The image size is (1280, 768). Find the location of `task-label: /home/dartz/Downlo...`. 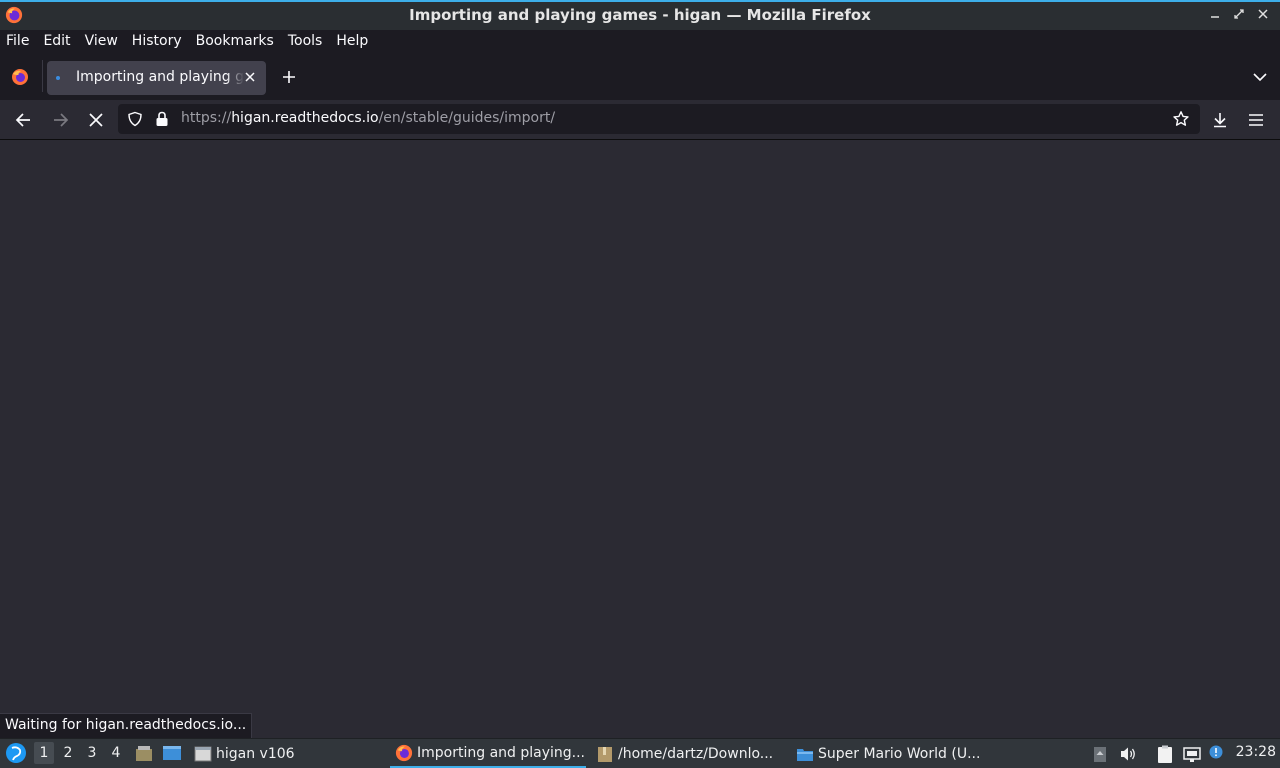

task-label: /home/dartz/Downlo... is located at coordinates (696, 753).